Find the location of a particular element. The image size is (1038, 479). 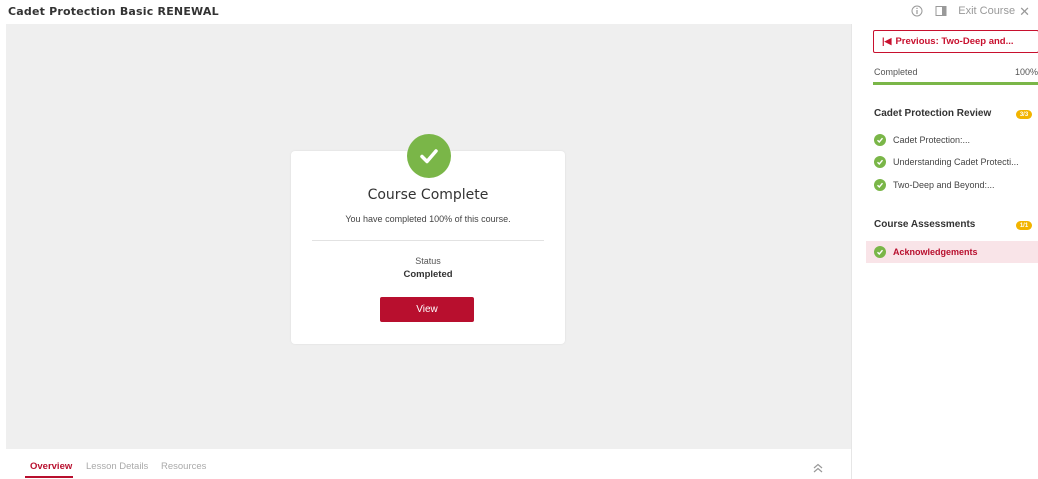

info-icon is located at coordinates (917, 11).